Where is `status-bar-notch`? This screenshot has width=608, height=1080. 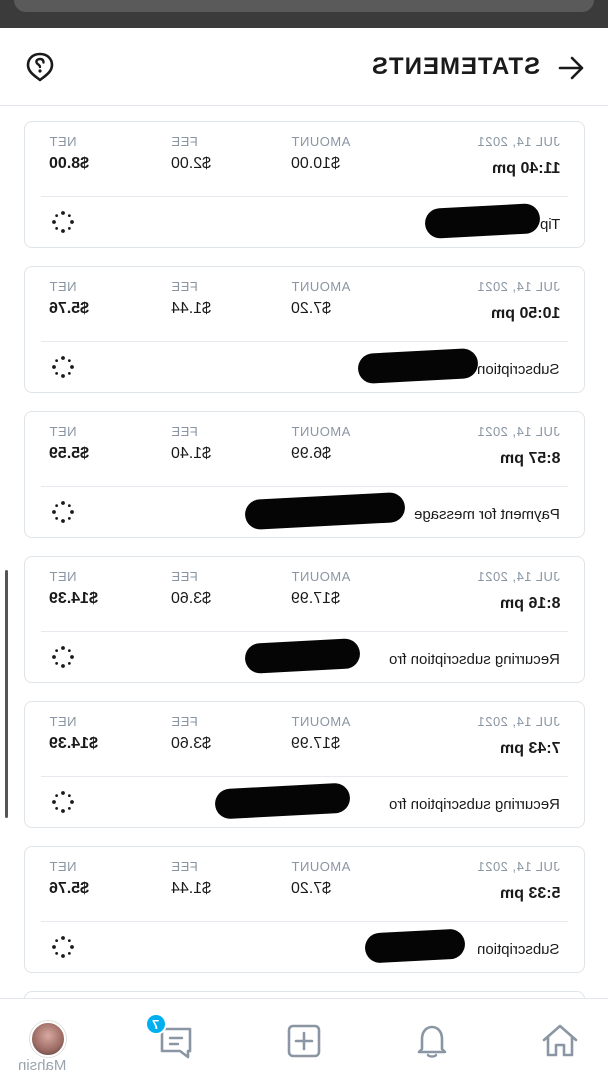
status-bar-notch is located at coordinates (304, 6).